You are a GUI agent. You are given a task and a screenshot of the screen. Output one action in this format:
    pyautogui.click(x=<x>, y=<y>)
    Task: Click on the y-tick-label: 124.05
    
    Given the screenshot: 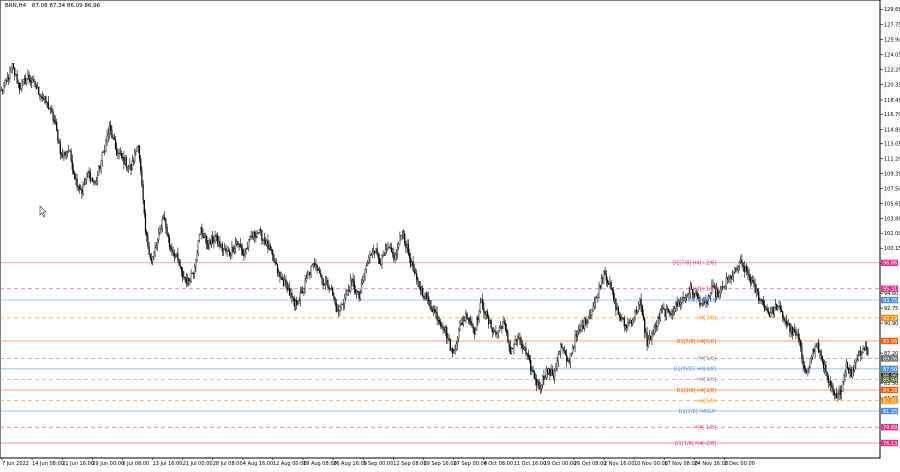 What is the action you would take?
    pyautogui.click(x=892, y=55)
    